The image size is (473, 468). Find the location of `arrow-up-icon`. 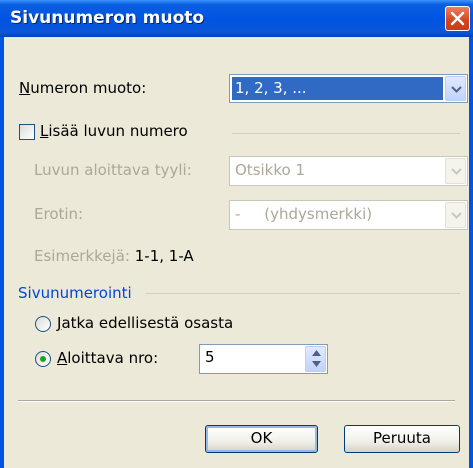

arrow-up-icon is located at coordinates (316, 353).